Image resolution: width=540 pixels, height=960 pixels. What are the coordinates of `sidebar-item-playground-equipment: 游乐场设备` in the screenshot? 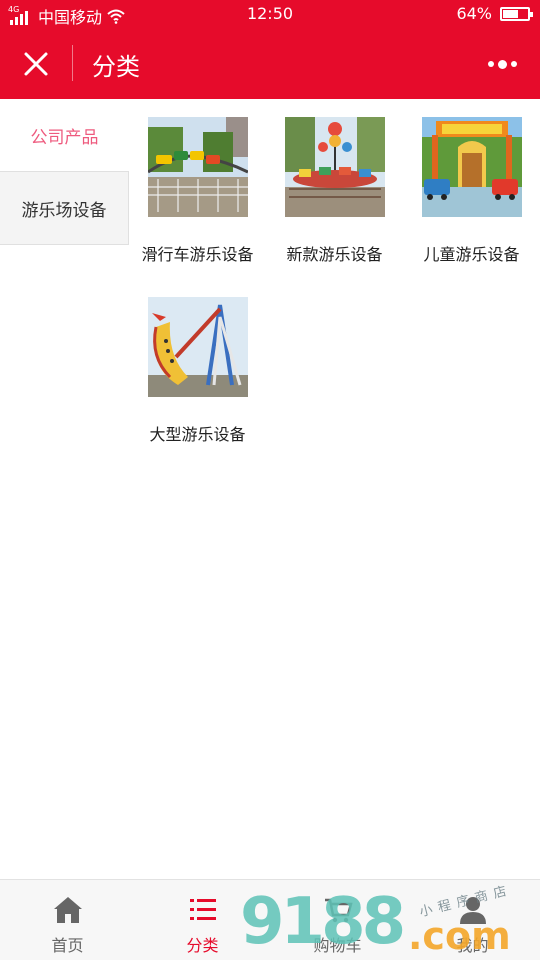 It's located at (64, 208).